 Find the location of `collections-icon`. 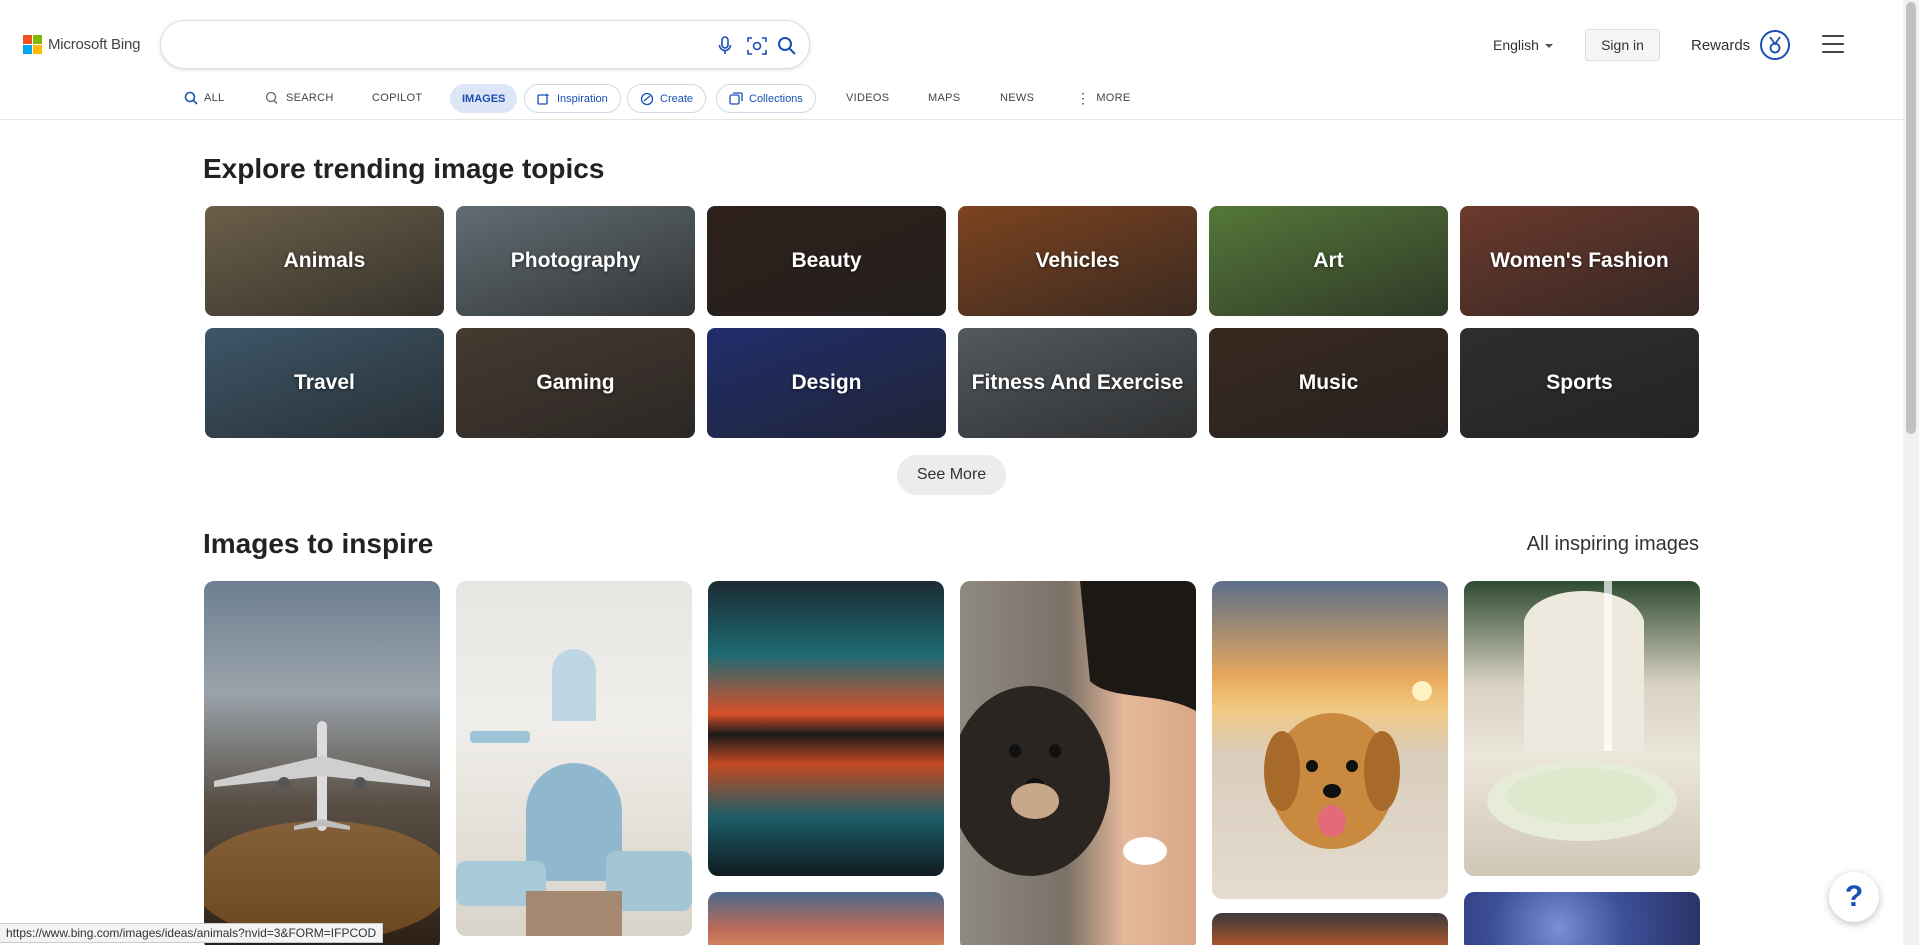

collections-icon is located at coordinates (736, 98).